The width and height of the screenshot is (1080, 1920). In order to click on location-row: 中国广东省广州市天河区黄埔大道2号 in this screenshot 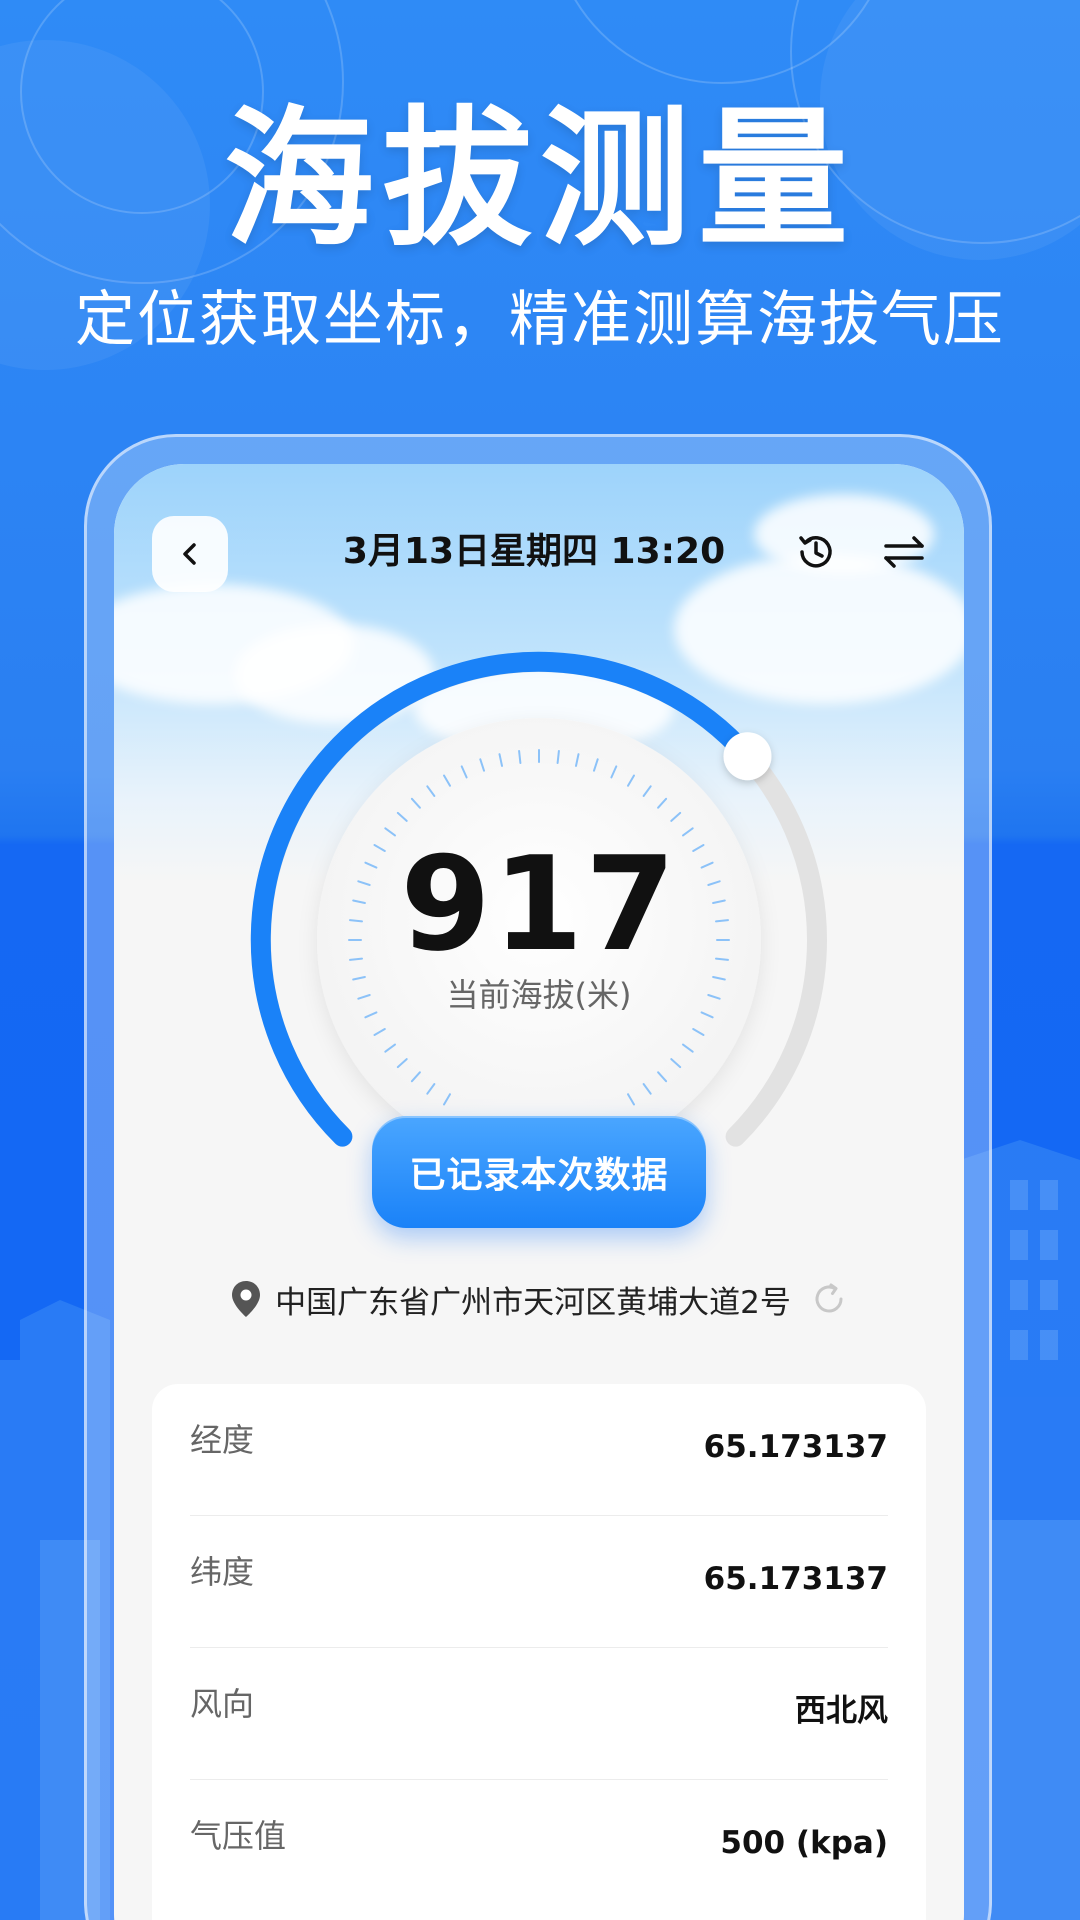, I will do `click(539, 1299)`.